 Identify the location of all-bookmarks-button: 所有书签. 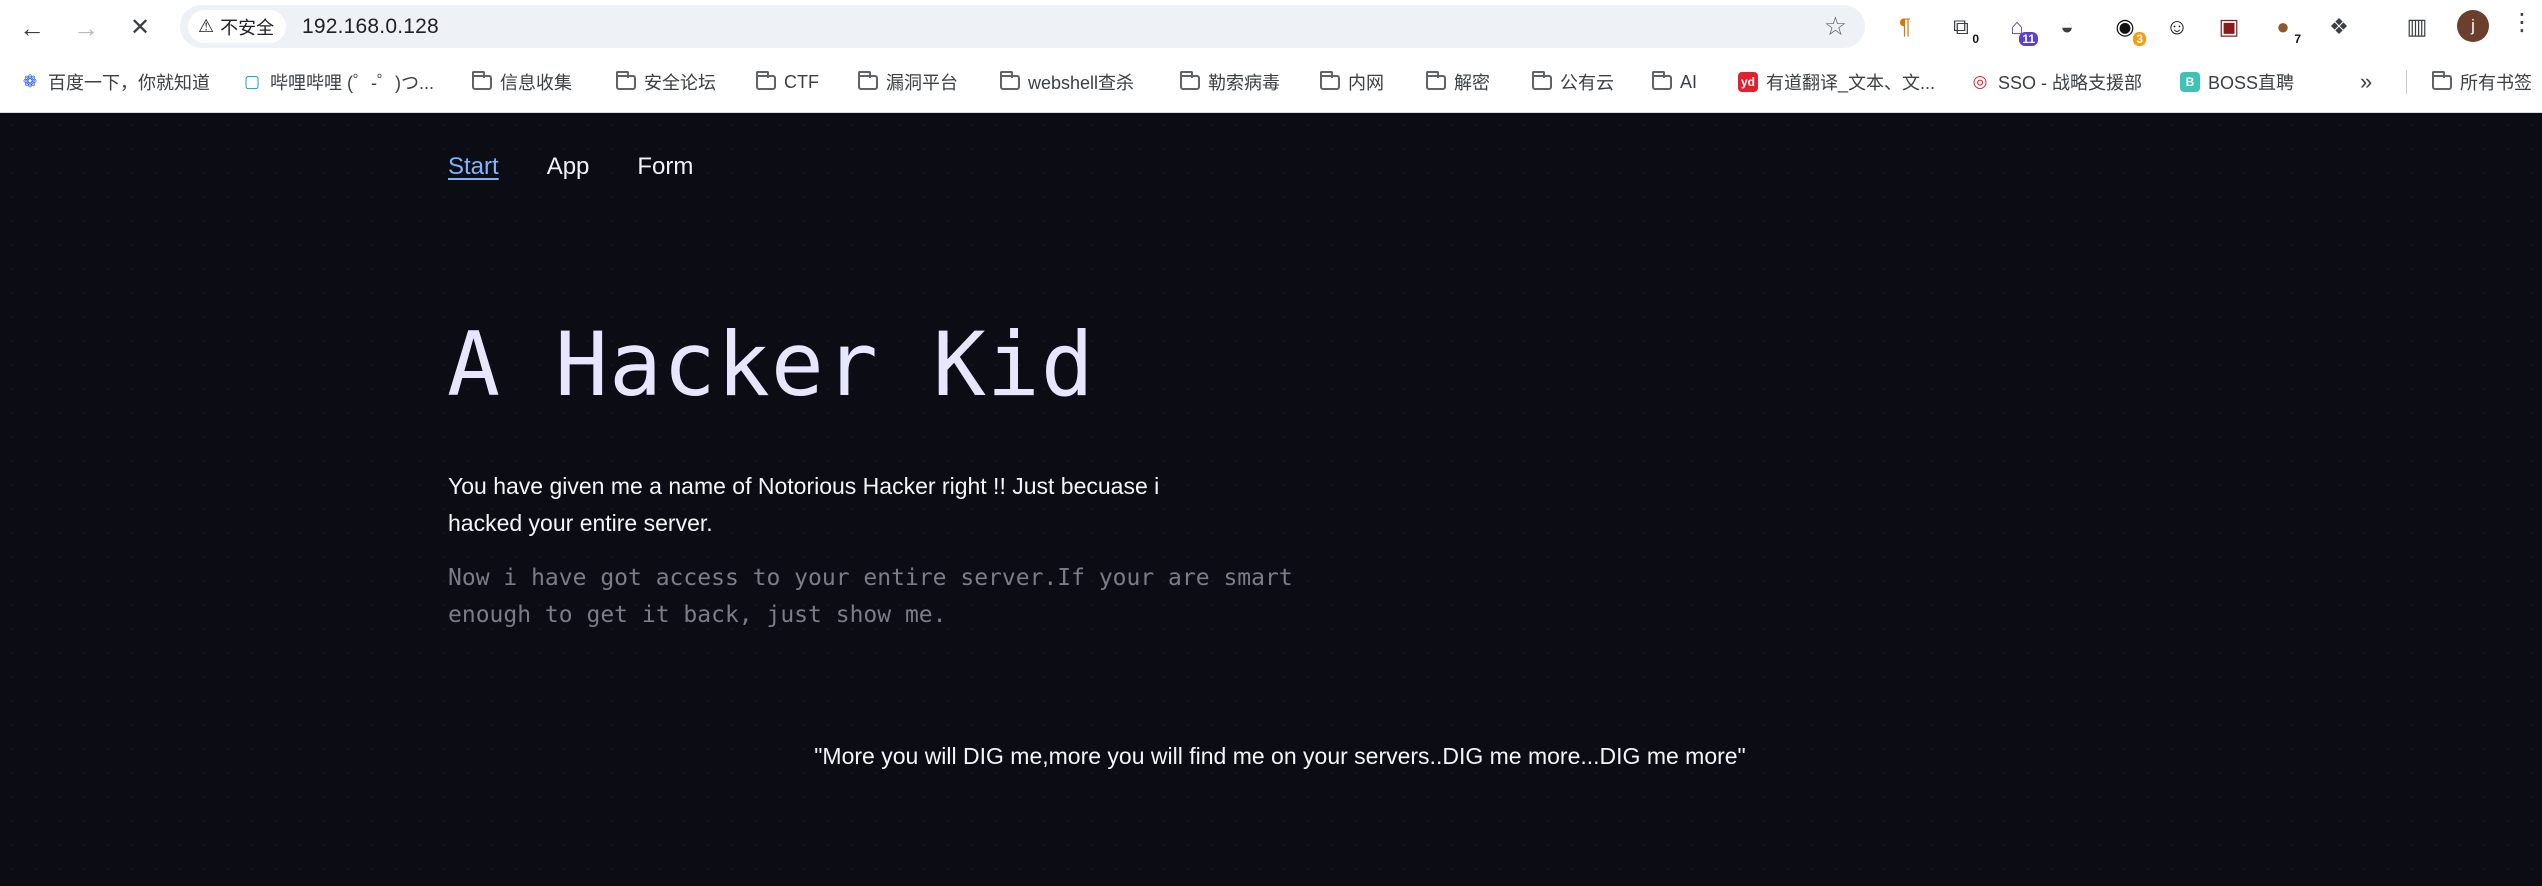
(2482, 82).